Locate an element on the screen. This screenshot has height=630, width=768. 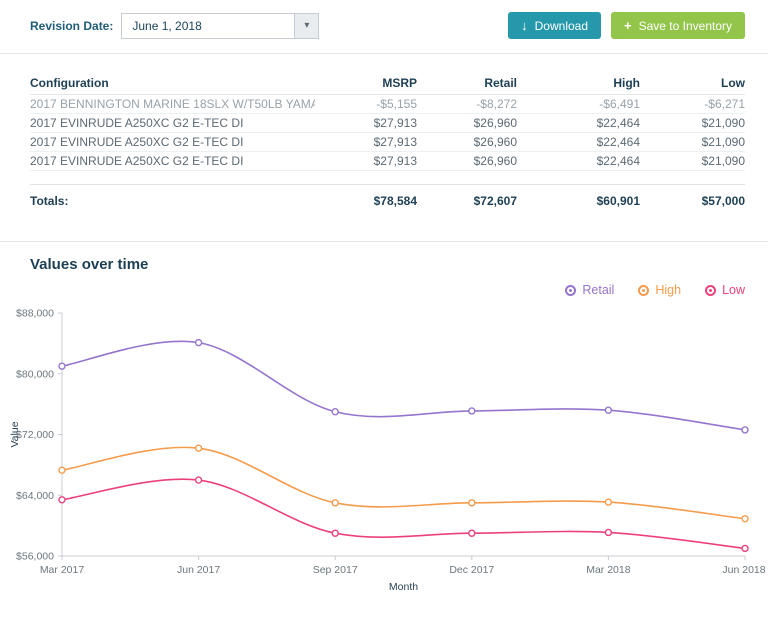
col-header-msrp: MSRP is located at coordinates (399, 83).